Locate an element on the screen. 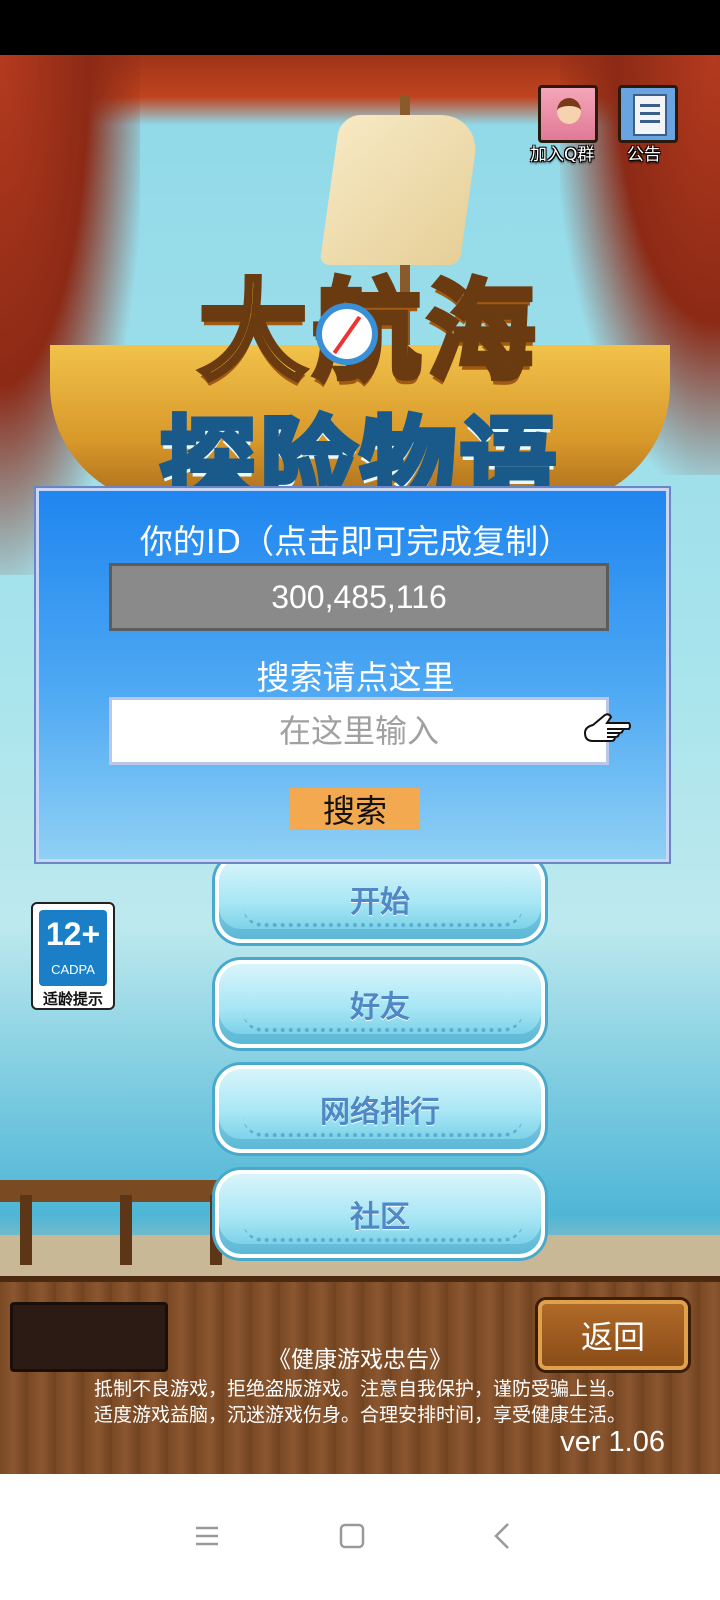 The image size is (720, 1600). notice-button is located at coordinates (648, 114).